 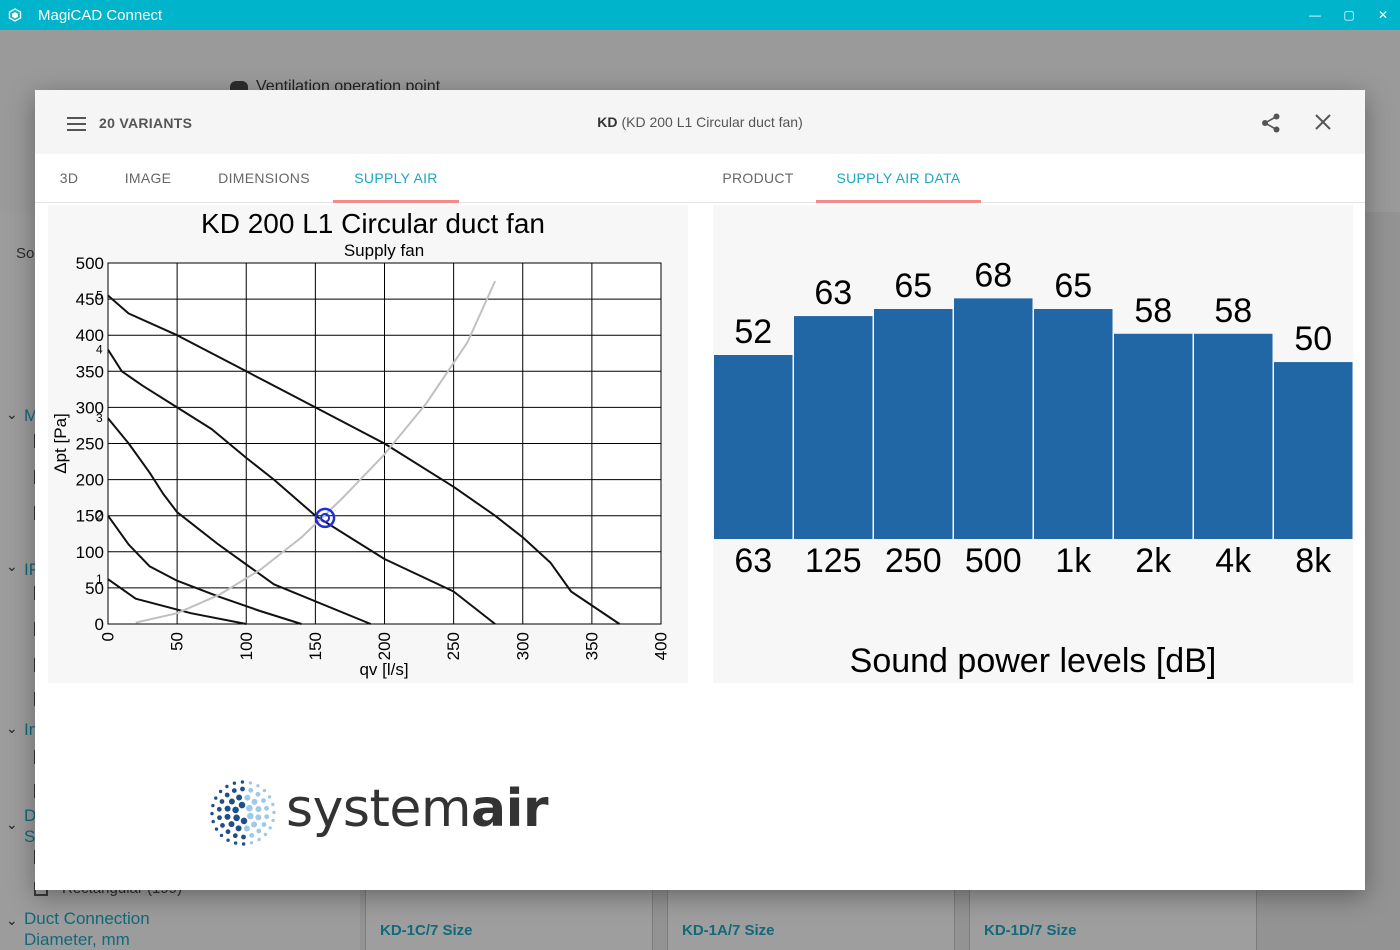 What do you see at coordinates (1233, 561) in the screenshot?
I see `frequency-label: 4k` at bounding box center [1233, 561].